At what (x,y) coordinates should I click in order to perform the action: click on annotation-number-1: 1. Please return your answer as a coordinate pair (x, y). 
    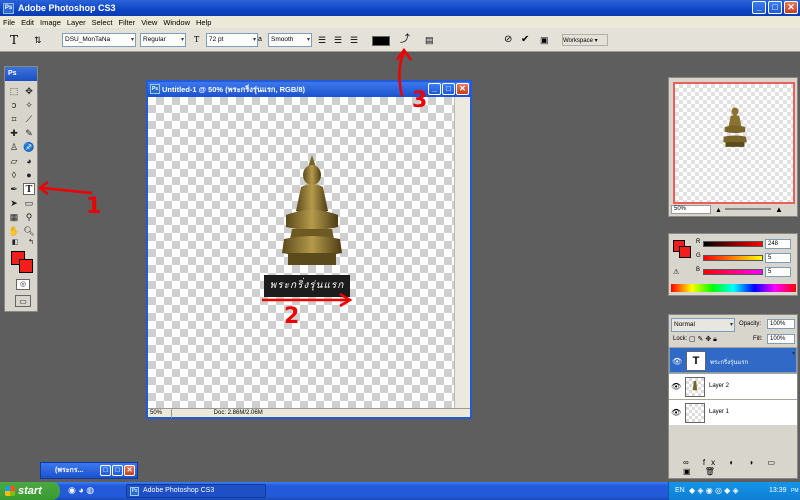
    Looking at the image, I should click on (94, 206).